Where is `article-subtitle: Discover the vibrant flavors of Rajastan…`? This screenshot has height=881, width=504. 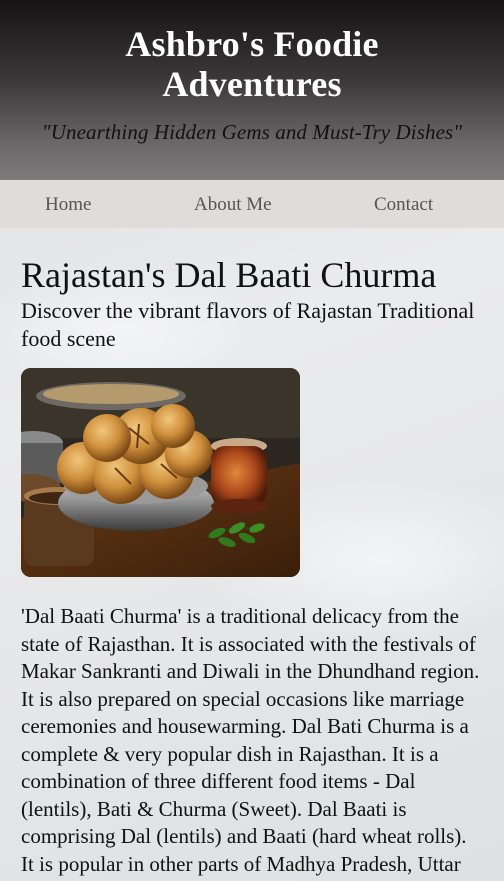 article-subtitle: Discover the vibrant flavors of Rajastan… is located at coordinates (248, 324).